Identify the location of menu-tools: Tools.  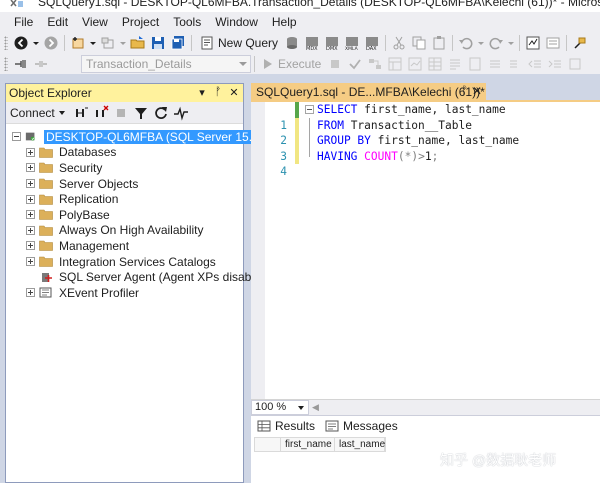
(187, 22).